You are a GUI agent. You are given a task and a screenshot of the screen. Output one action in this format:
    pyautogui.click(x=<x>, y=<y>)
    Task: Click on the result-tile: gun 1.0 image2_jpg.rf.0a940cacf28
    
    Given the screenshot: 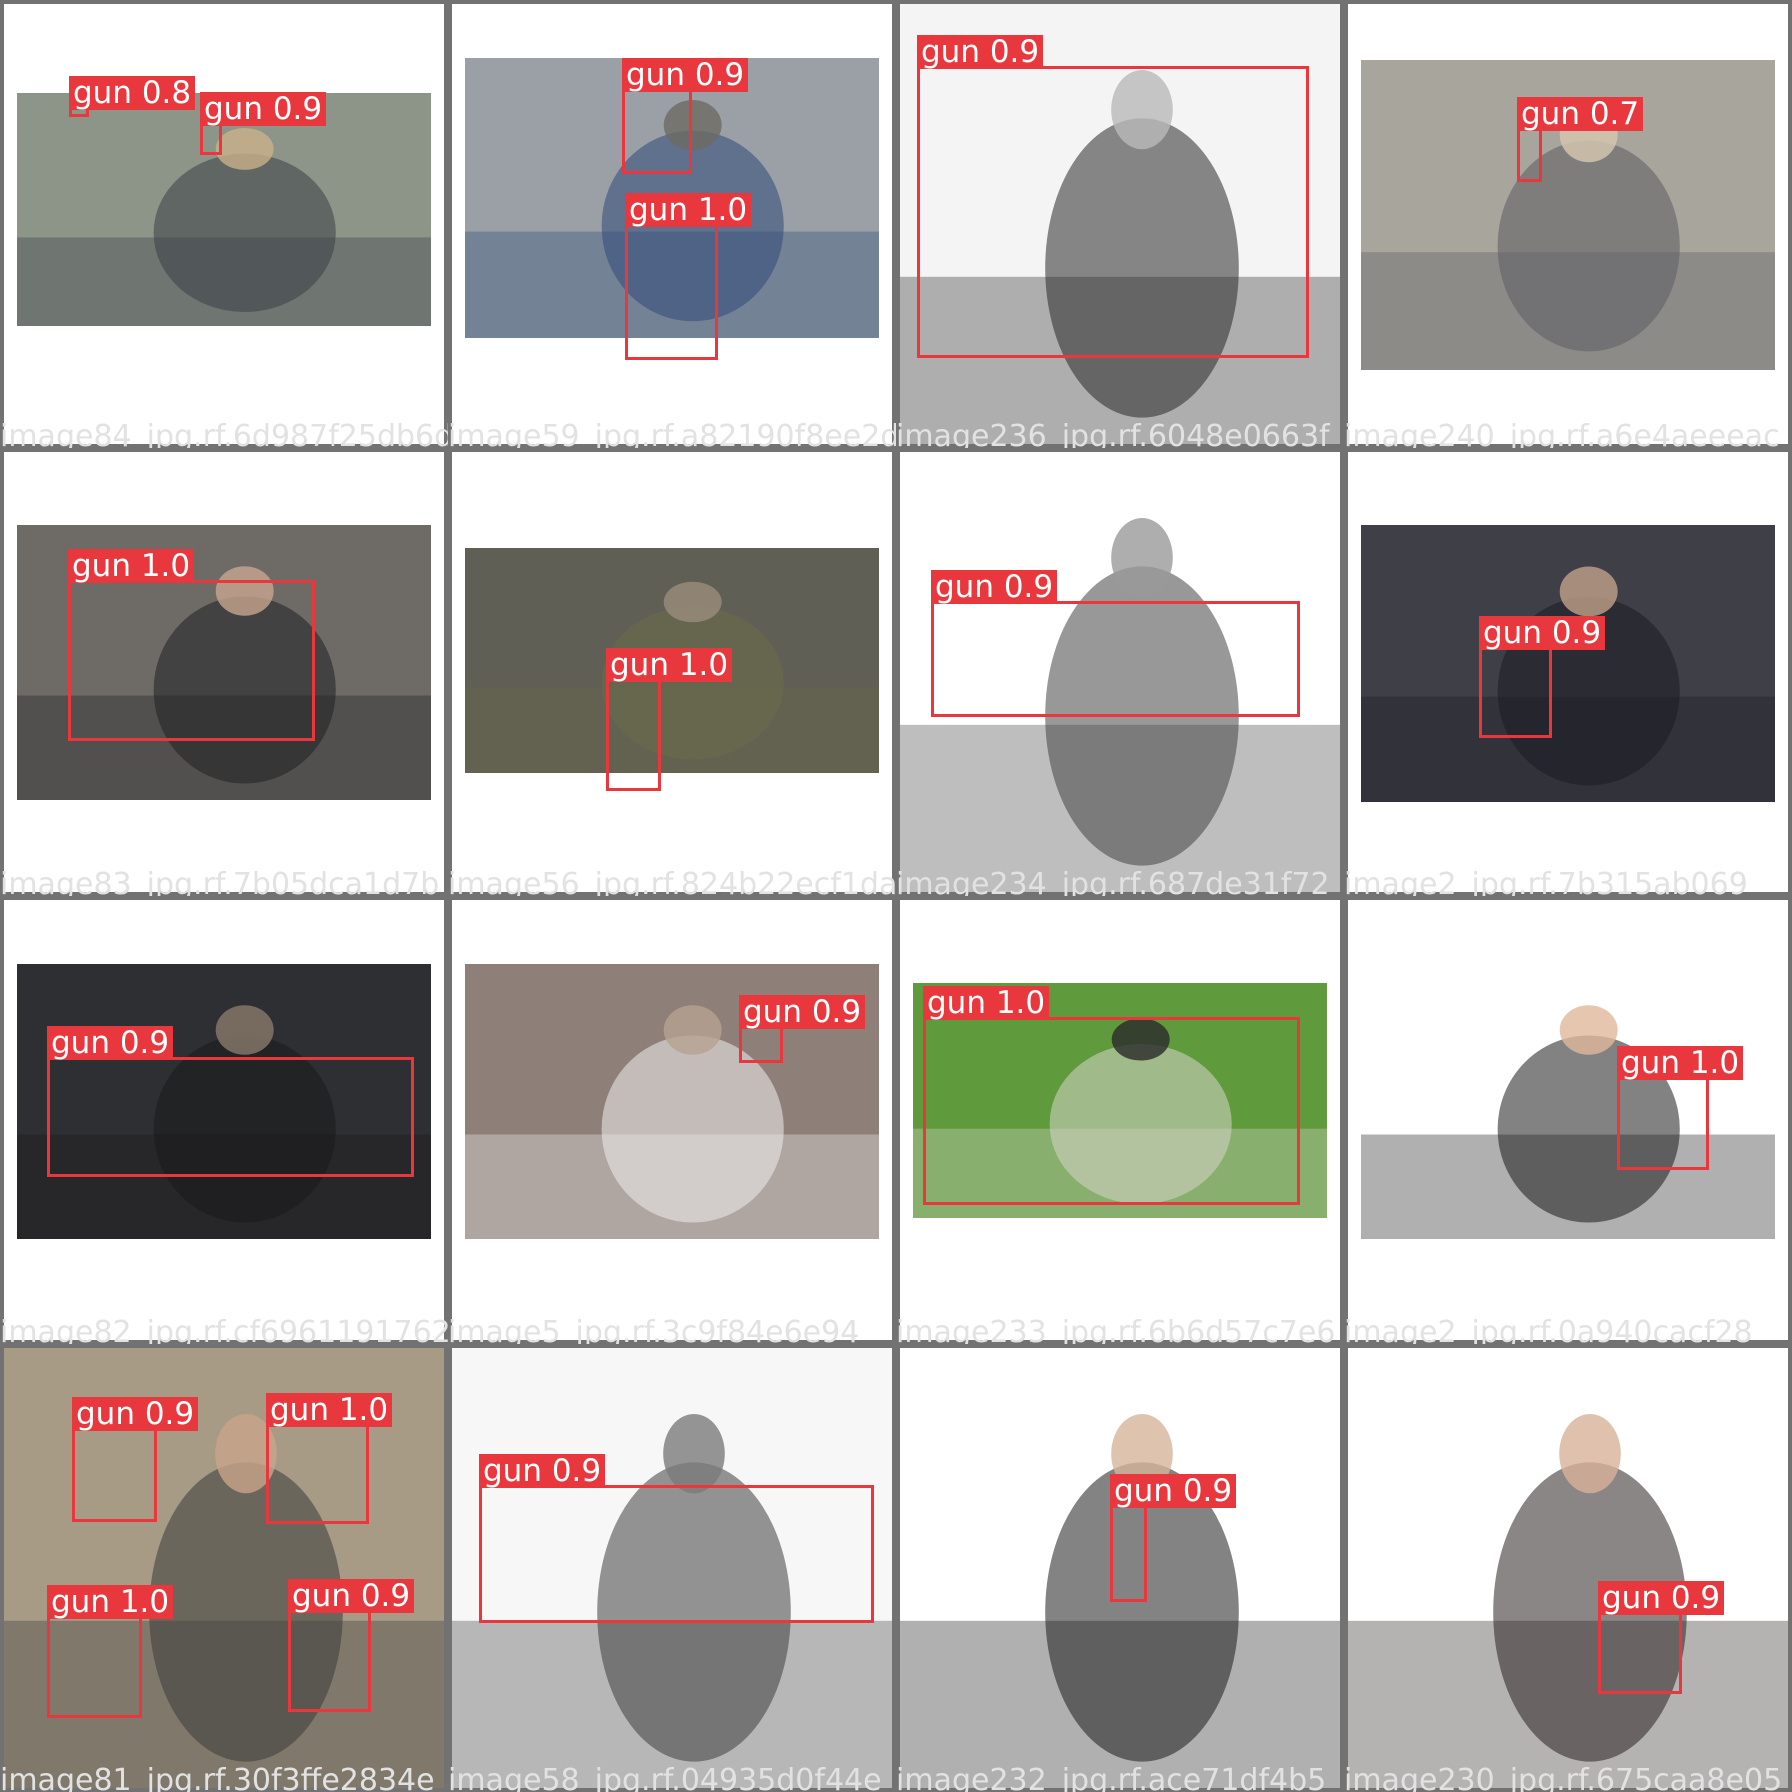 What is the action you would take?
    pyautogui.click(x=1568, y=1120)
    